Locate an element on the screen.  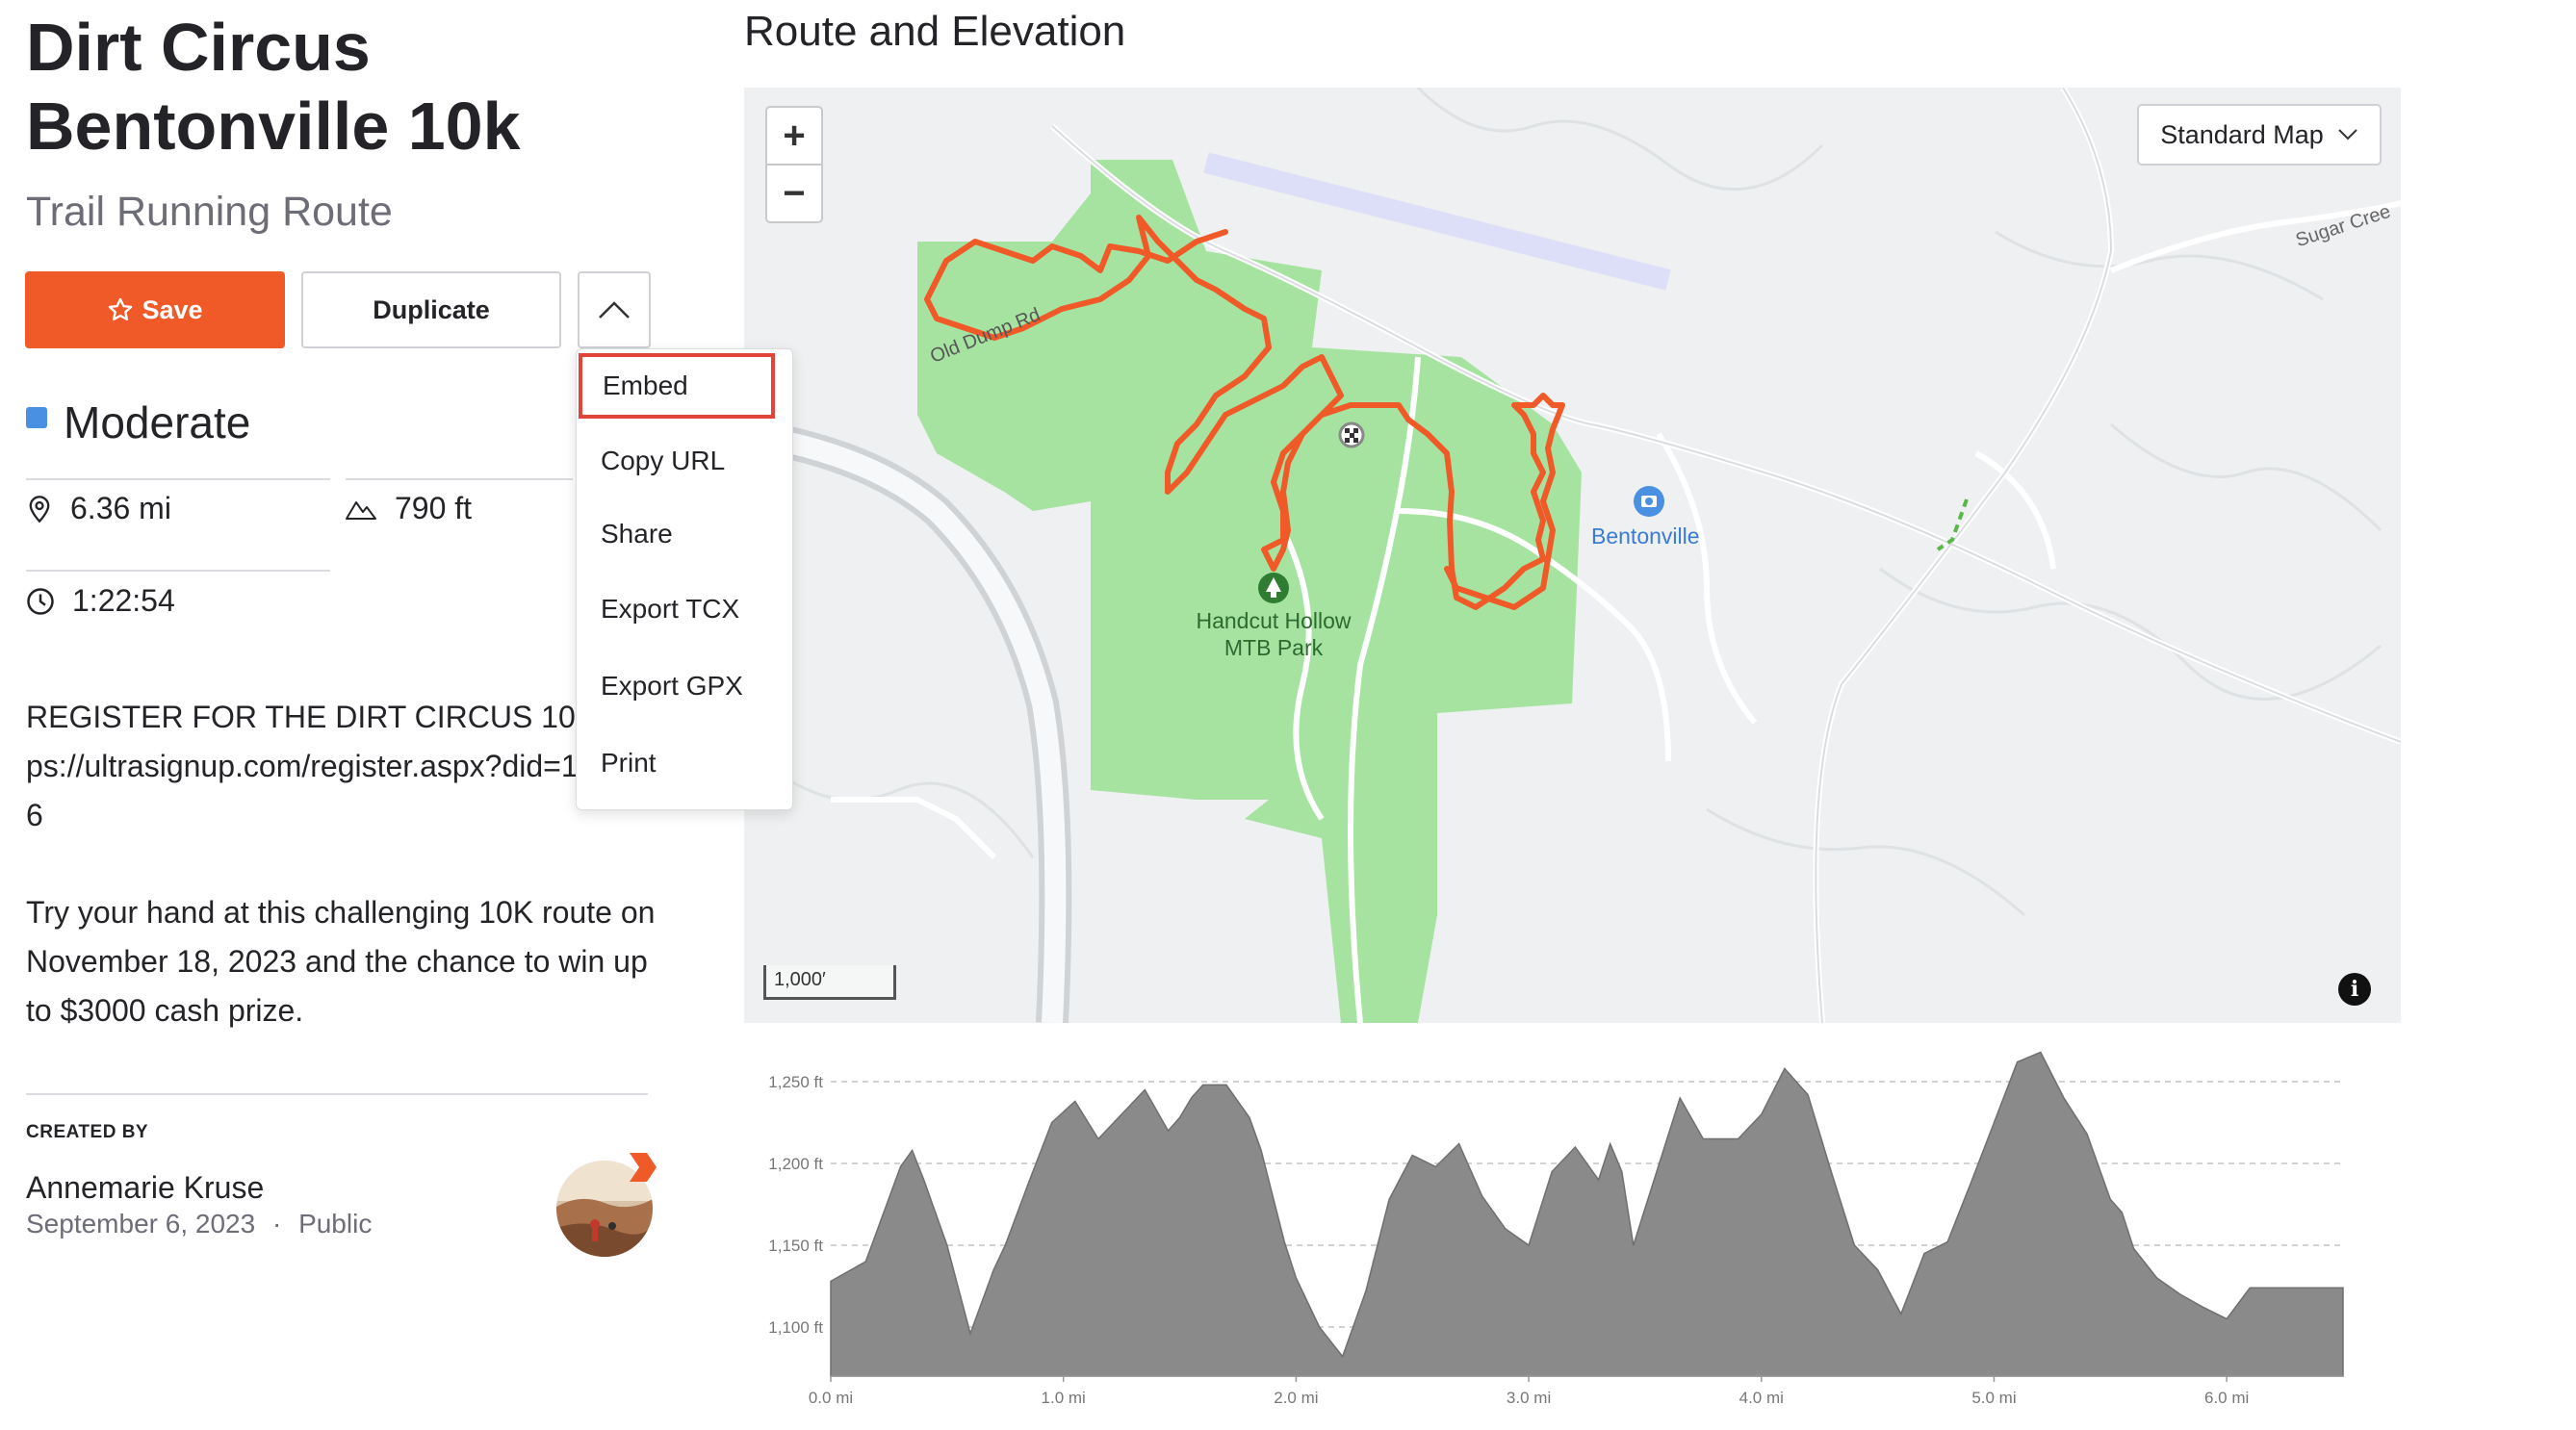
created-date: September 6, 2023 is located at coordinates (141, 1223).